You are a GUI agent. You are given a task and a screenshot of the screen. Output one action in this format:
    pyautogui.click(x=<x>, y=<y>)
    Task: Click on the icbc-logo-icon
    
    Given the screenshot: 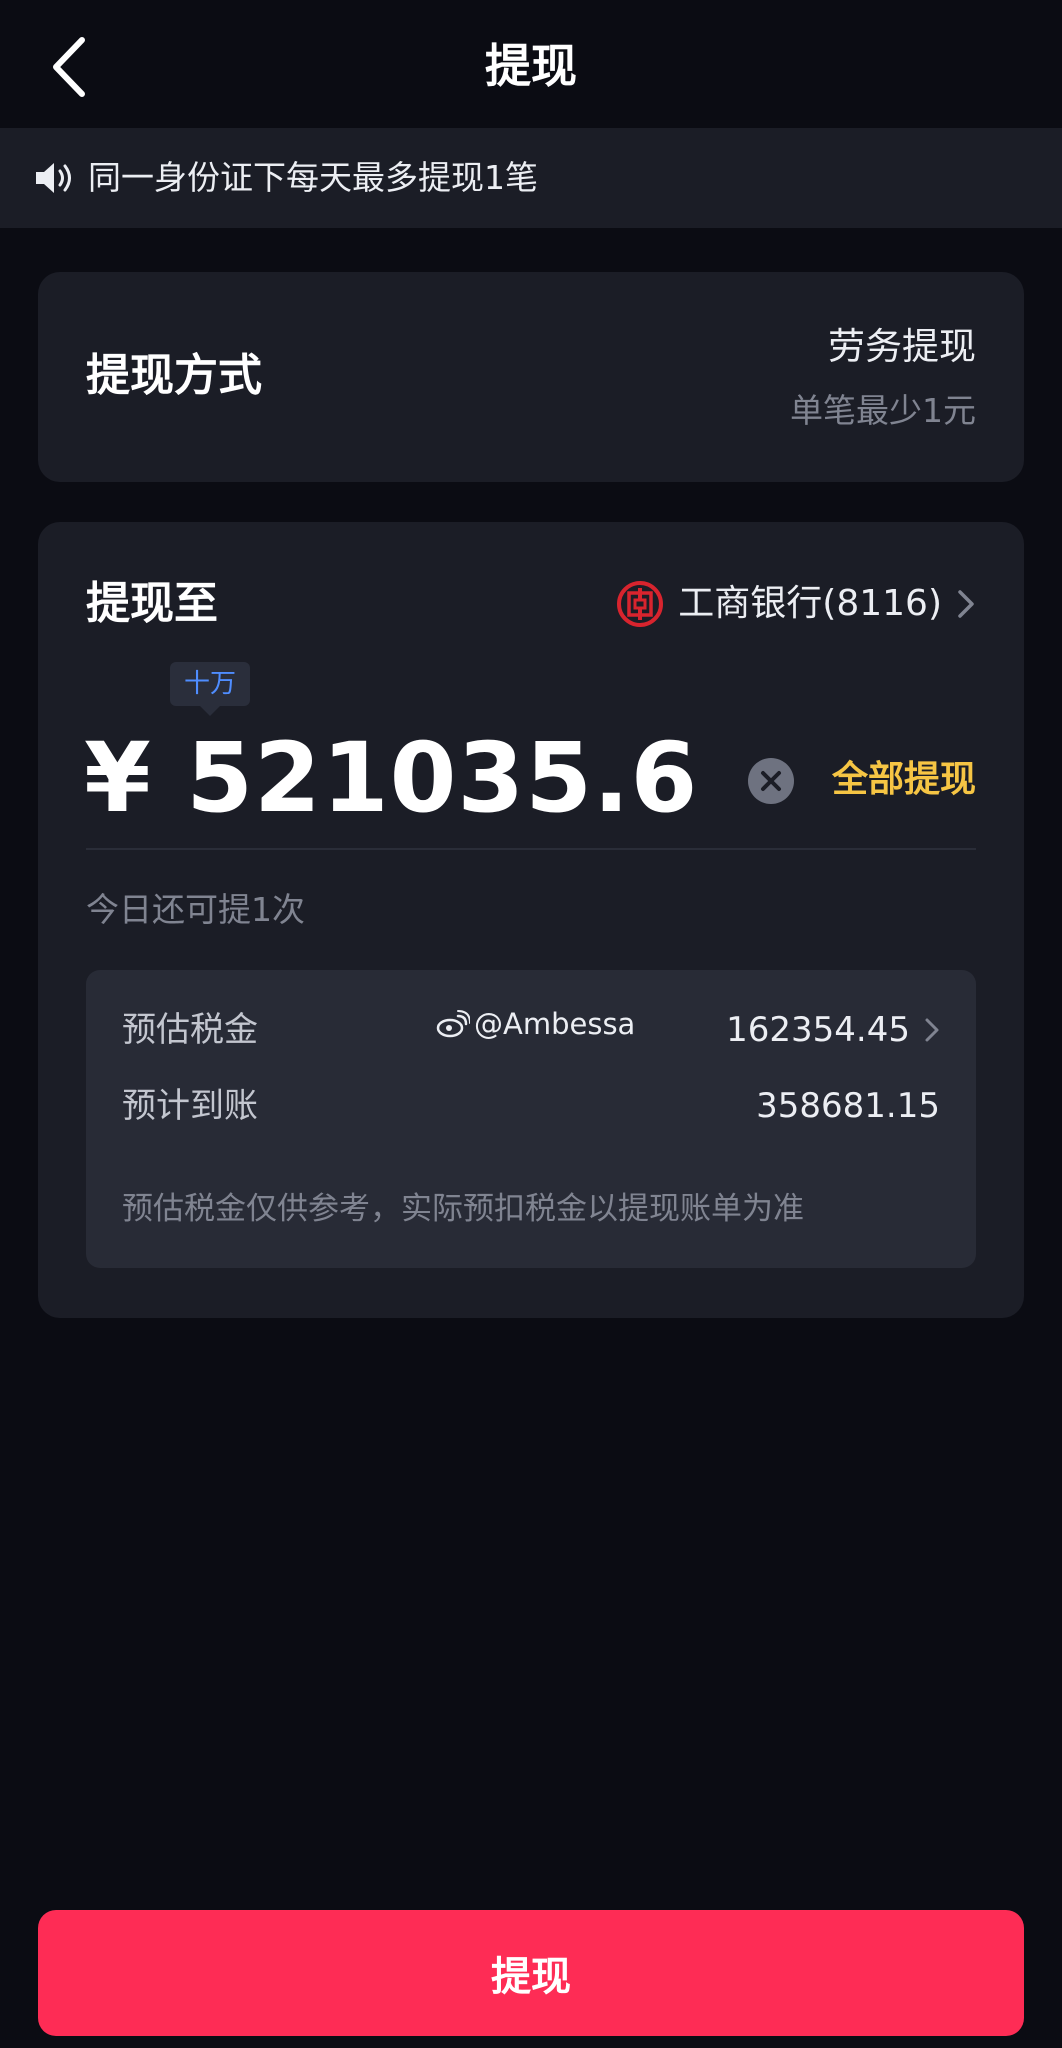 What is the action you would take?
    pyautogui.click(x=640, y=604)
    